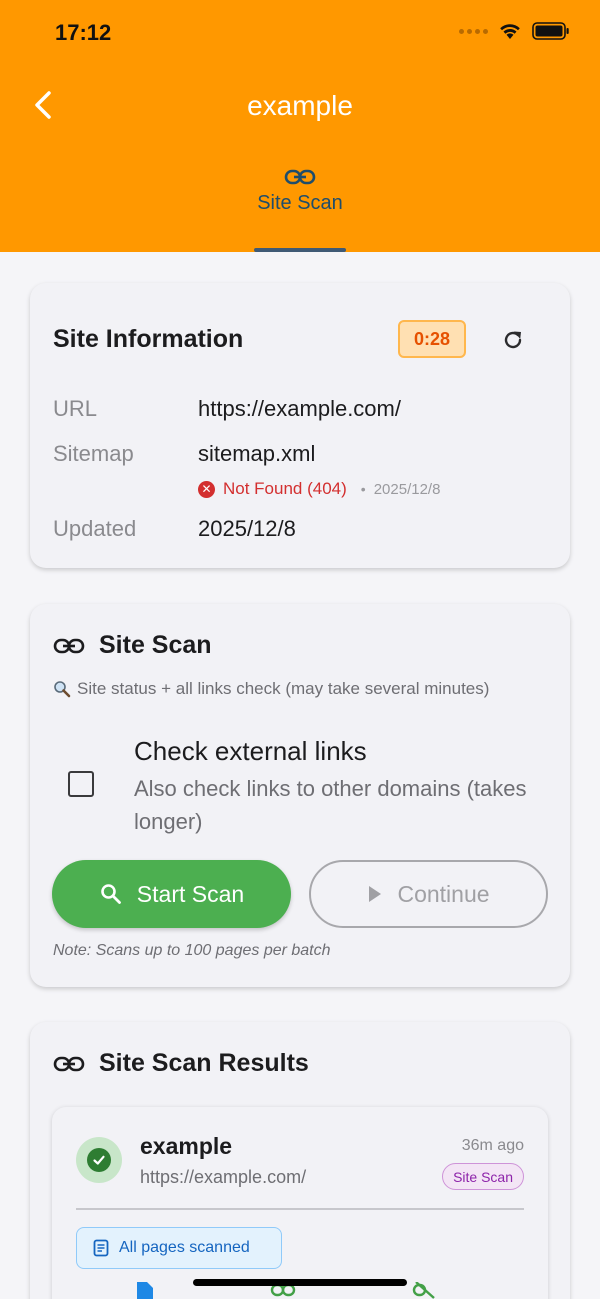  I want to click on refresh-icon, so click(513, 340).